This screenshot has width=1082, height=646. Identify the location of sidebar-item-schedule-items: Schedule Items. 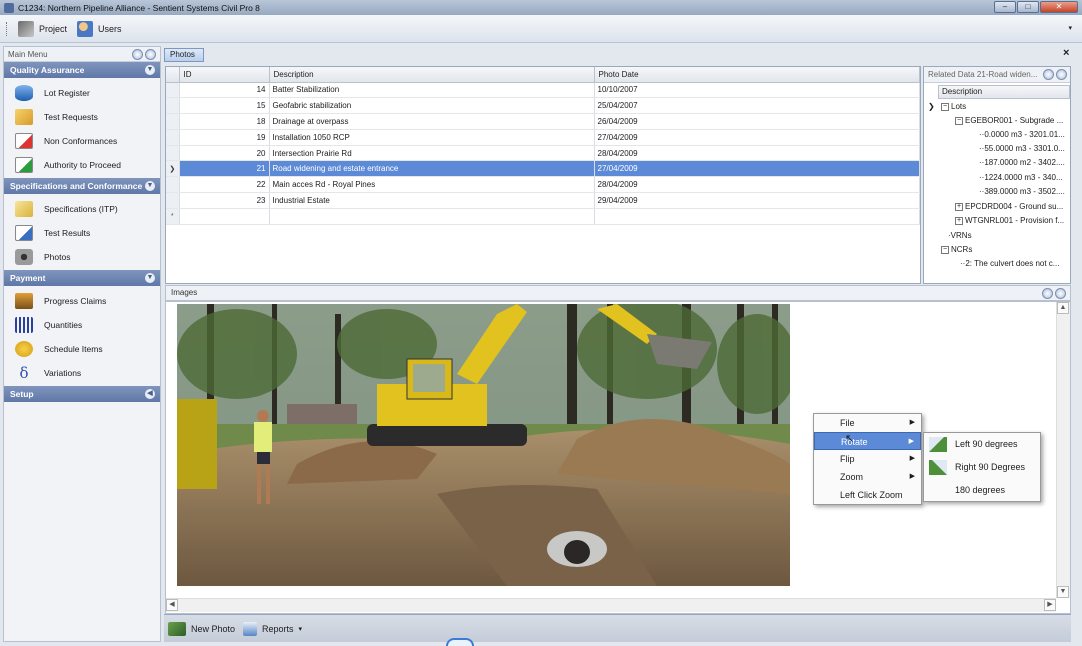
(82, 349).